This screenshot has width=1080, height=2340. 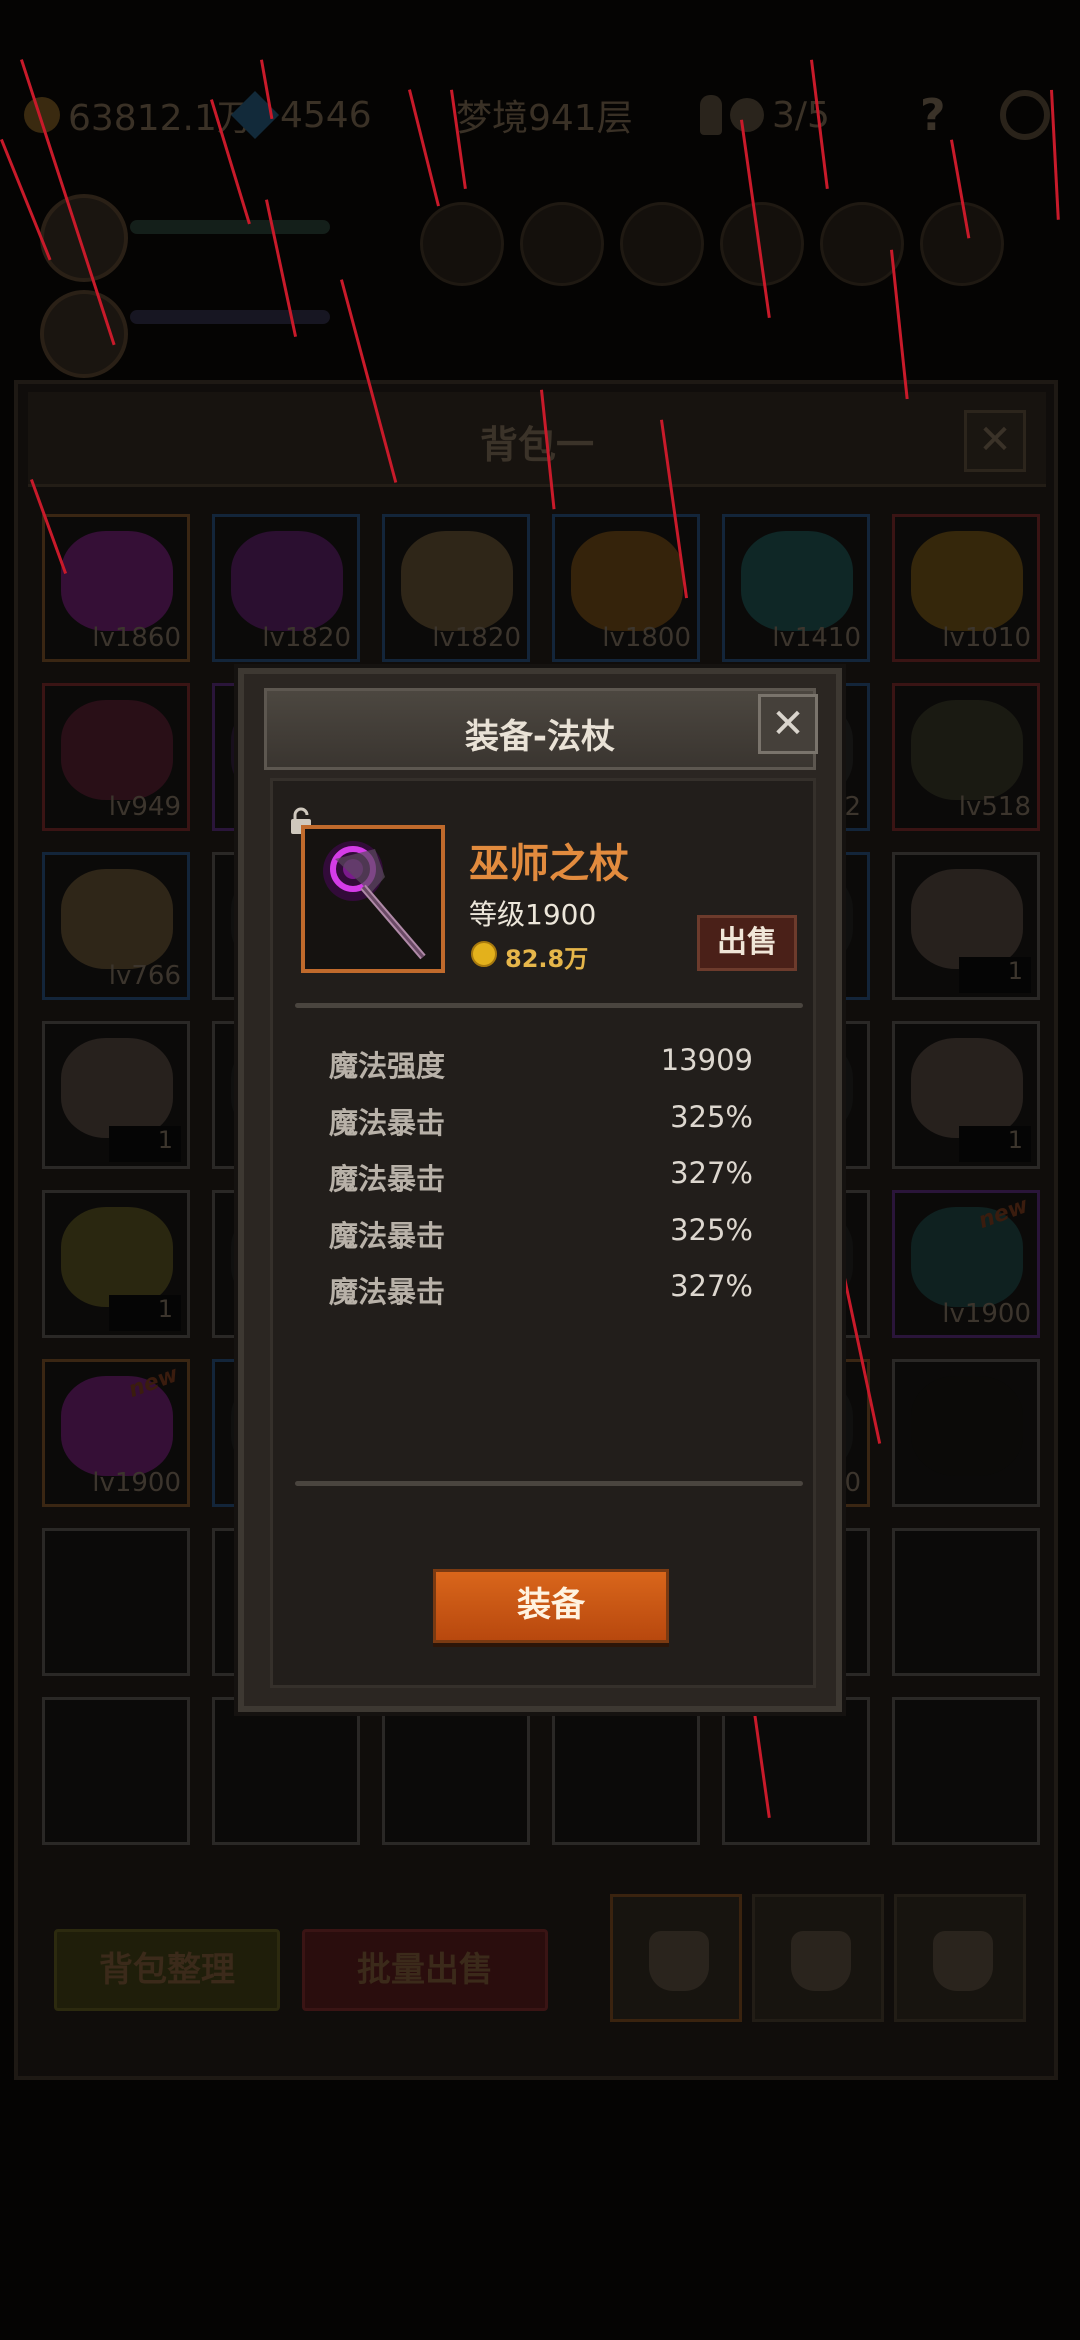 What do you see at coordinates (765, 115) in the screenshot?
I see `key-counter: 3/5` at bounding box center [765, 115].